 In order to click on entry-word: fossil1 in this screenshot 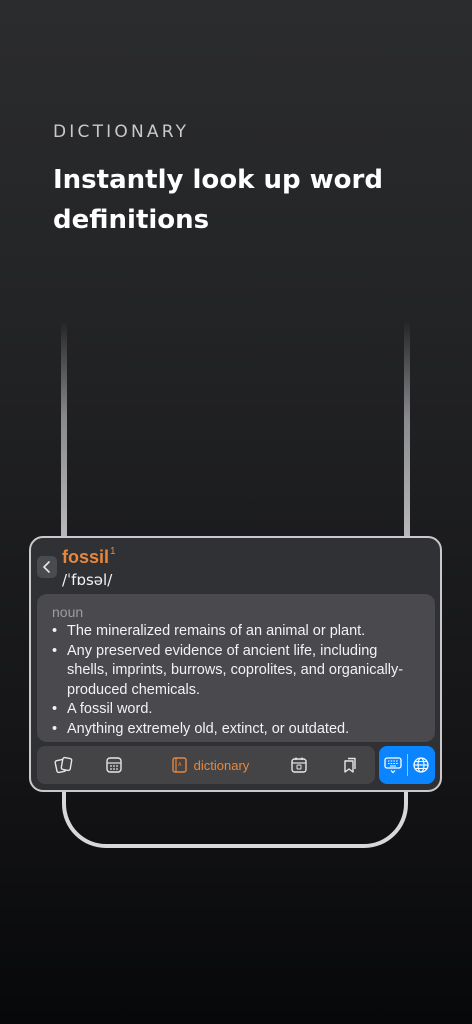, I will do `click(89, 557)`.